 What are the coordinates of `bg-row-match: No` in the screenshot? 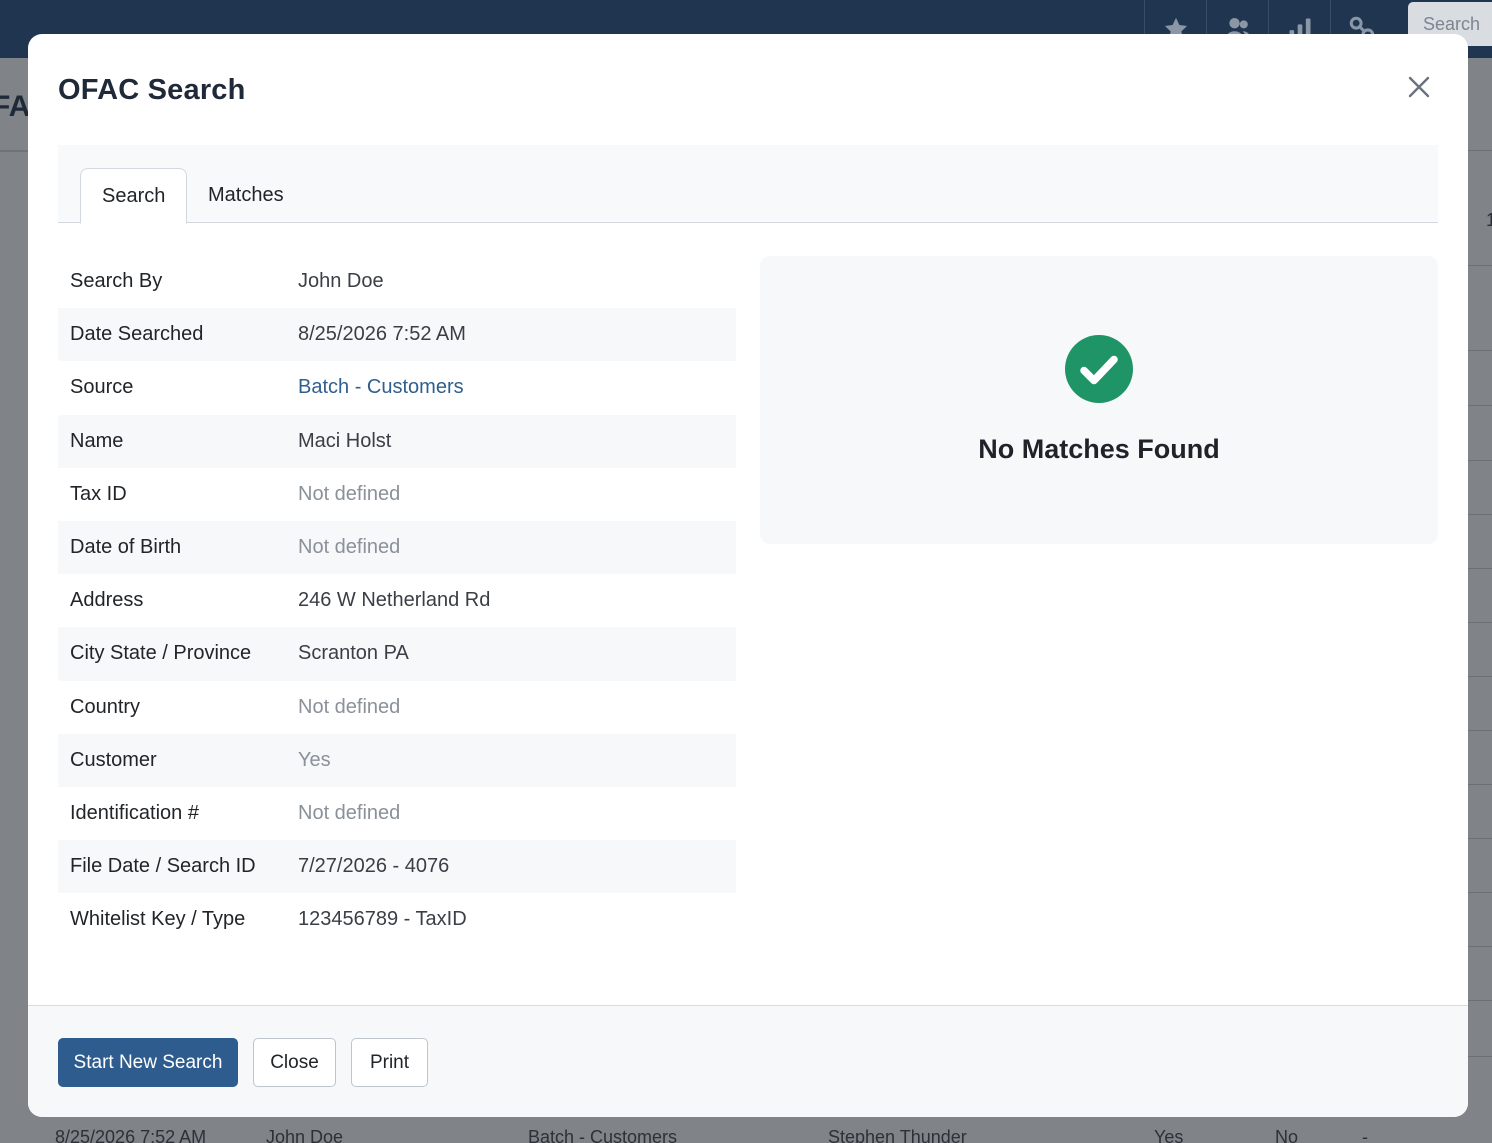 It's located at (1287, 1135).